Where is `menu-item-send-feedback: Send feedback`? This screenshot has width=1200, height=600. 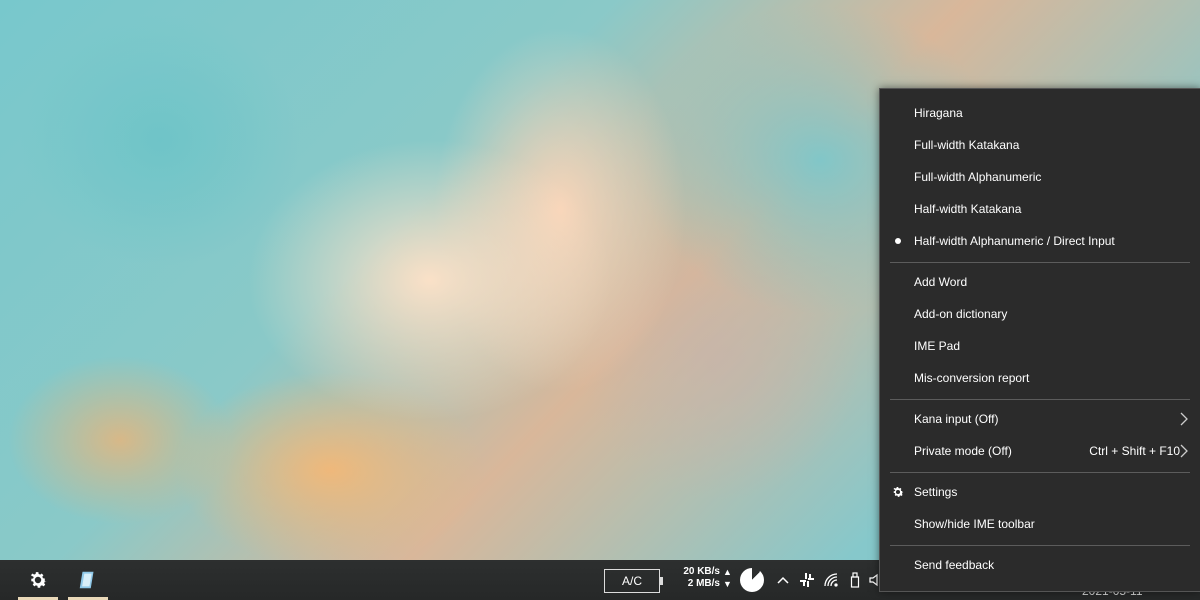 menu-item-send-feedback: Send feedback is located at coordinates (1040, 565).